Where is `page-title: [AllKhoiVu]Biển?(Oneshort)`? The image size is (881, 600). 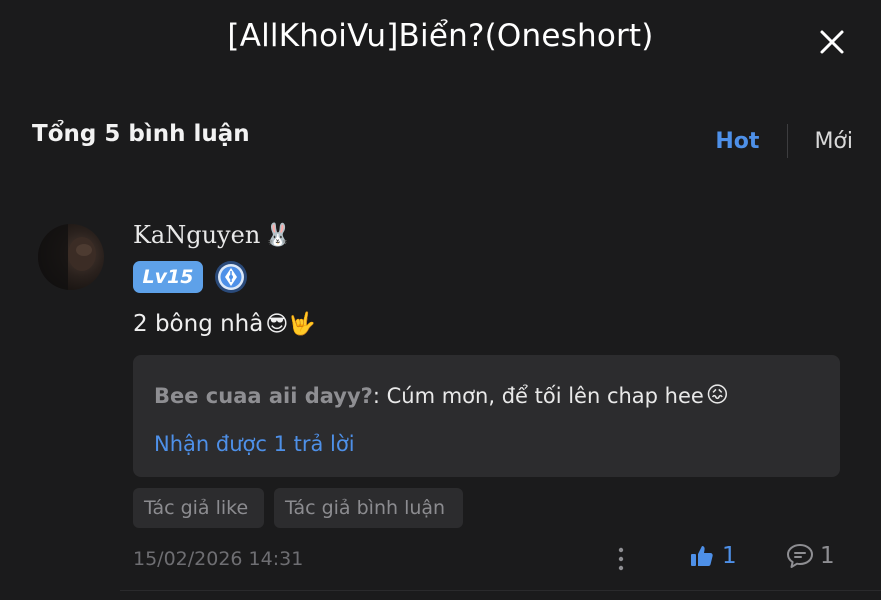 page-title: [AllKhoiVu]Biển?(Oneshort) is located at coordinates (440, 36).